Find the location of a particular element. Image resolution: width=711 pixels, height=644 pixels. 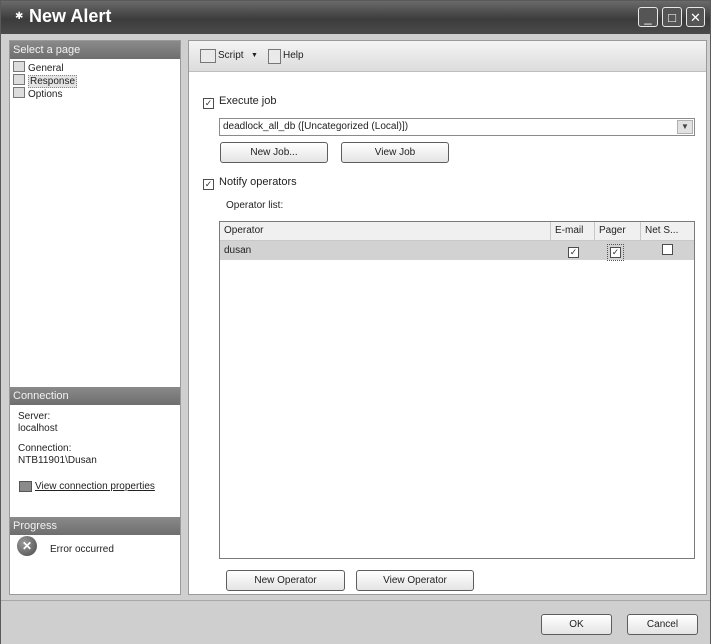

server-value: localhost is located at coordinates (38, 428).